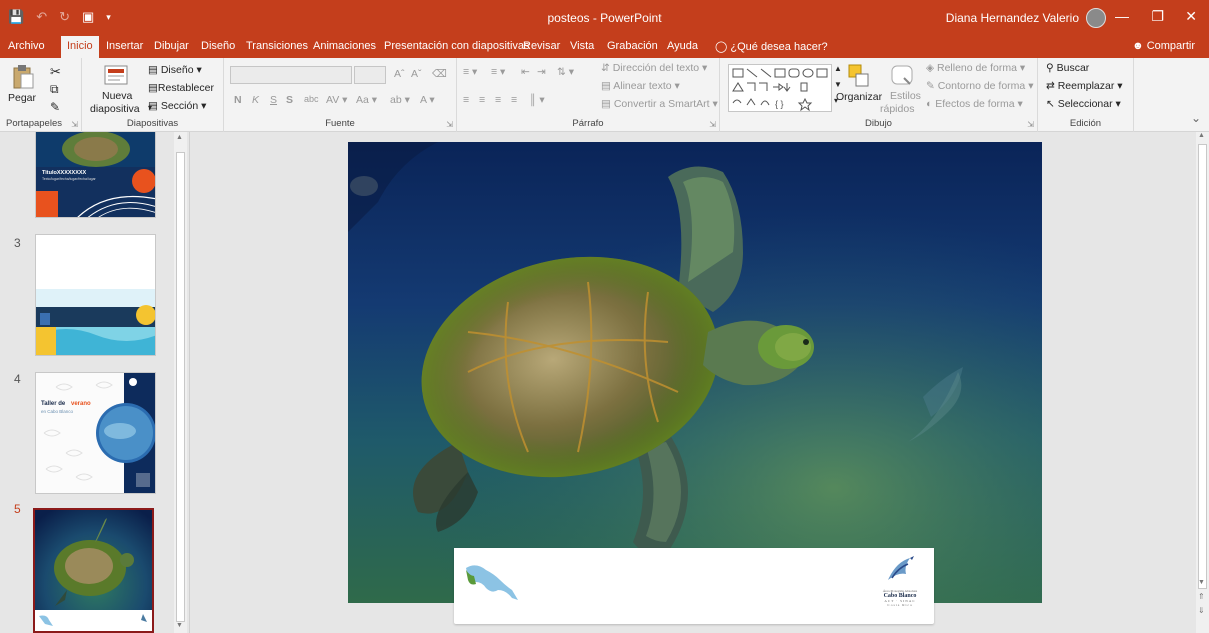 The image size is (1209, 633). I want to click on minimize-icon: —, so click(1122, 16).